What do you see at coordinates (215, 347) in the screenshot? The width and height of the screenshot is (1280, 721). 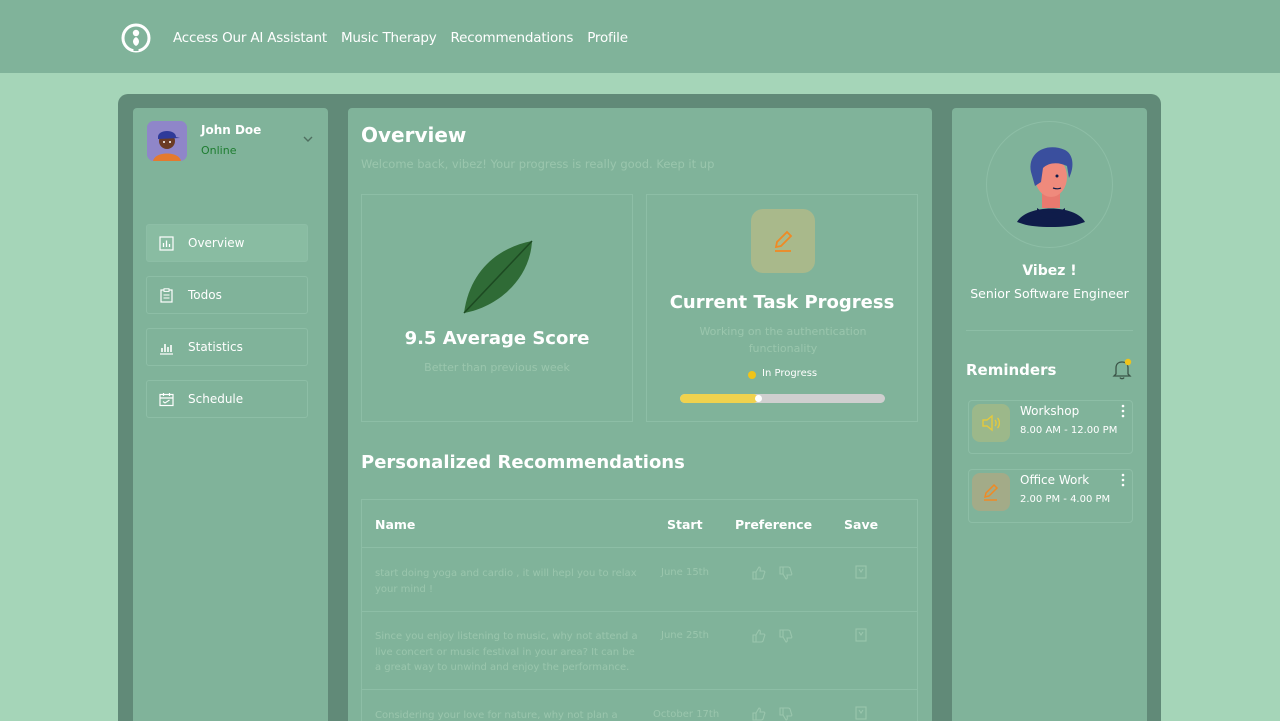 I see `sidebar-item-label: Statistics` at bounding box center [215, 347].